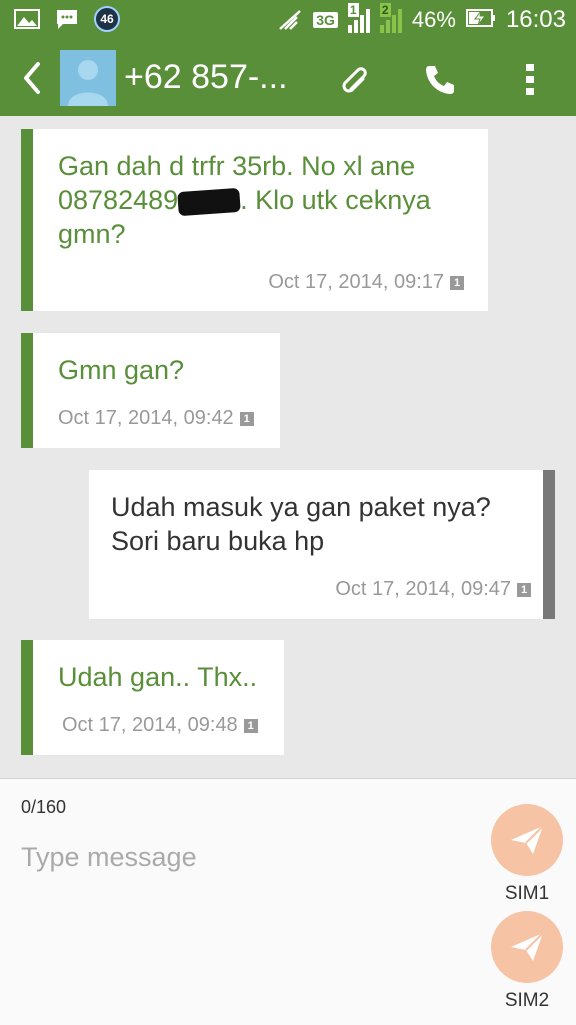 The width and height of the screenshot is (576, 1025). I want to click on sim1-indicator: 1, so click(353, 10).